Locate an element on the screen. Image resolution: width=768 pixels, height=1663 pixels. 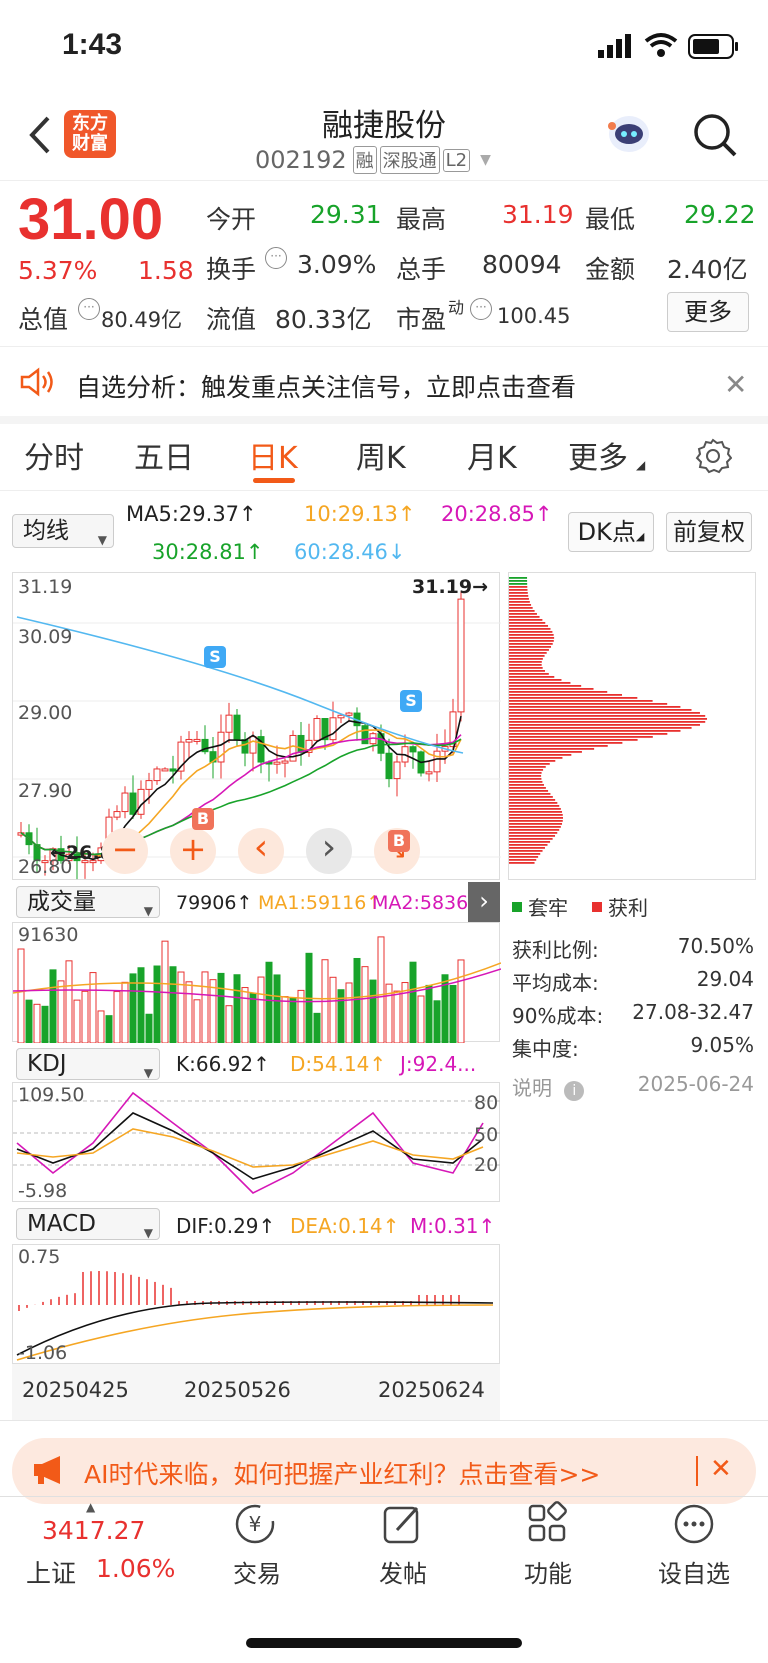
volume-selector: 成交量 ▼ is located at coordinates (88, 902).